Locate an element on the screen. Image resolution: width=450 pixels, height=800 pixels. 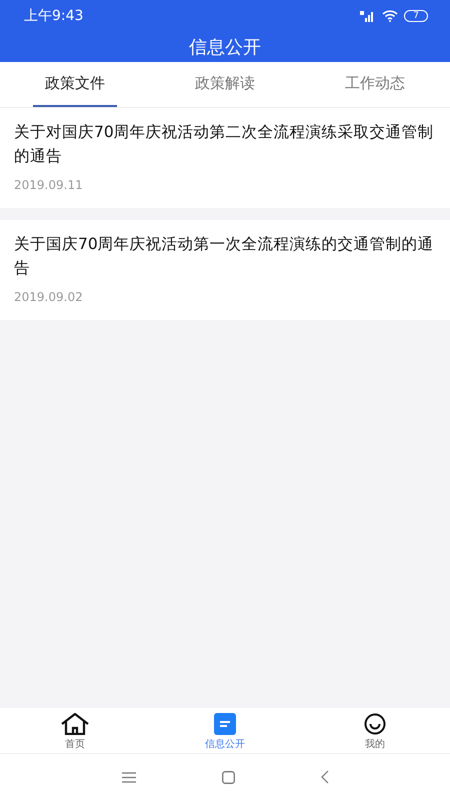
nav-item: 信息公开 is located at coordinates (225, 730).